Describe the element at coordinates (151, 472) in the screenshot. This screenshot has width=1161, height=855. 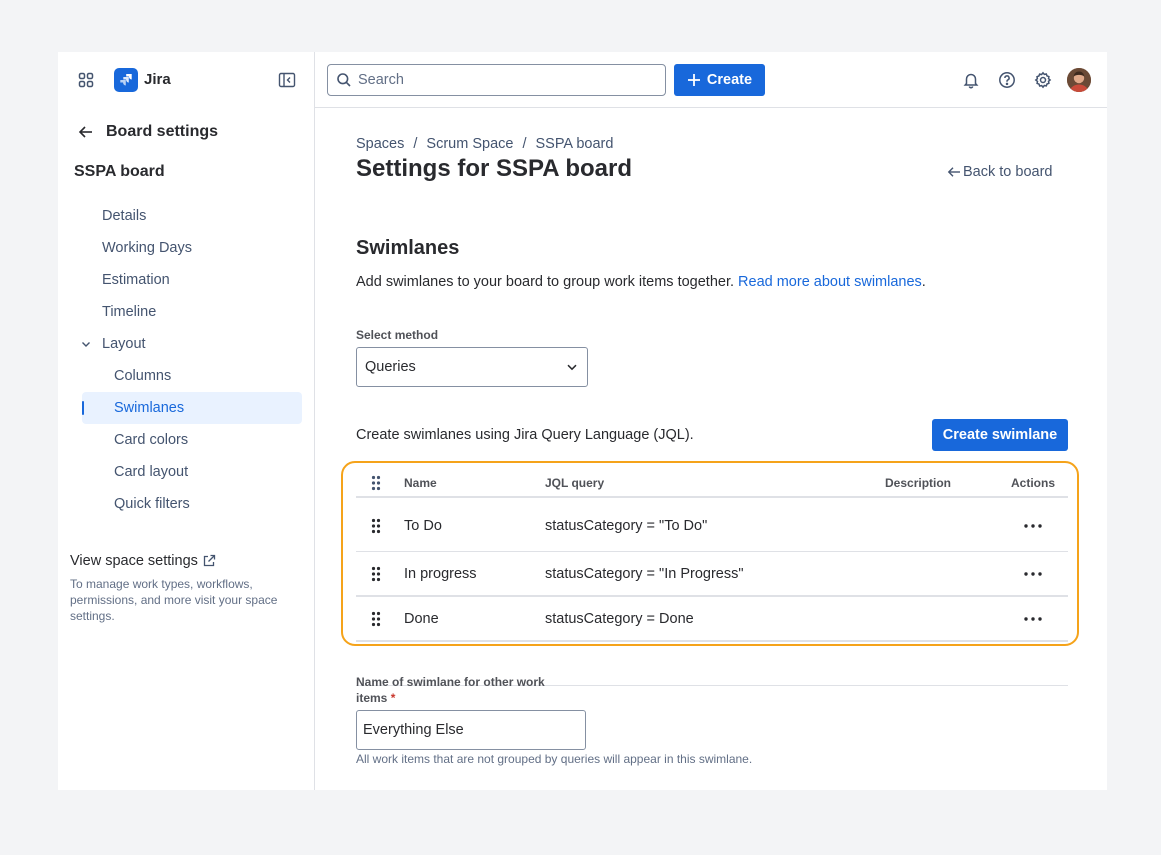
I see `sidebar-item-card-layout: Card layout` at that location.